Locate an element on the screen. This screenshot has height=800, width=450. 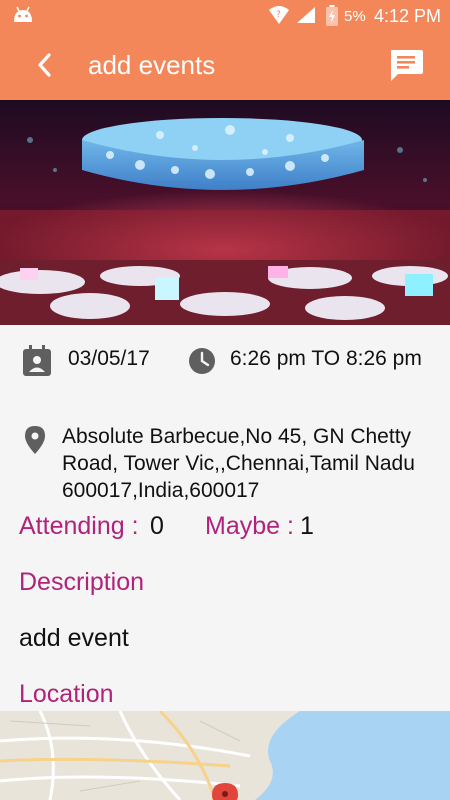
location-pin-icon is located at coordinates (35, 440).